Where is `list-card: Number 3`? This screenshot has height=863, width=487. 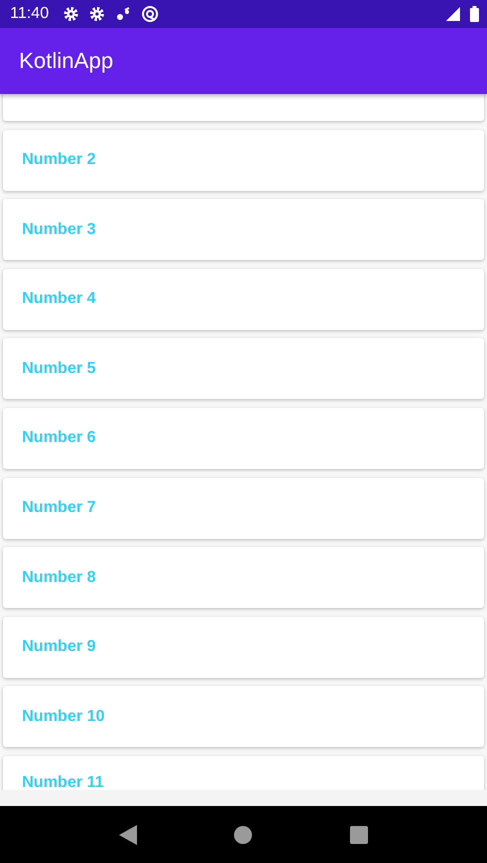
list-card: Number 3 is located at coordinates (243, 229).